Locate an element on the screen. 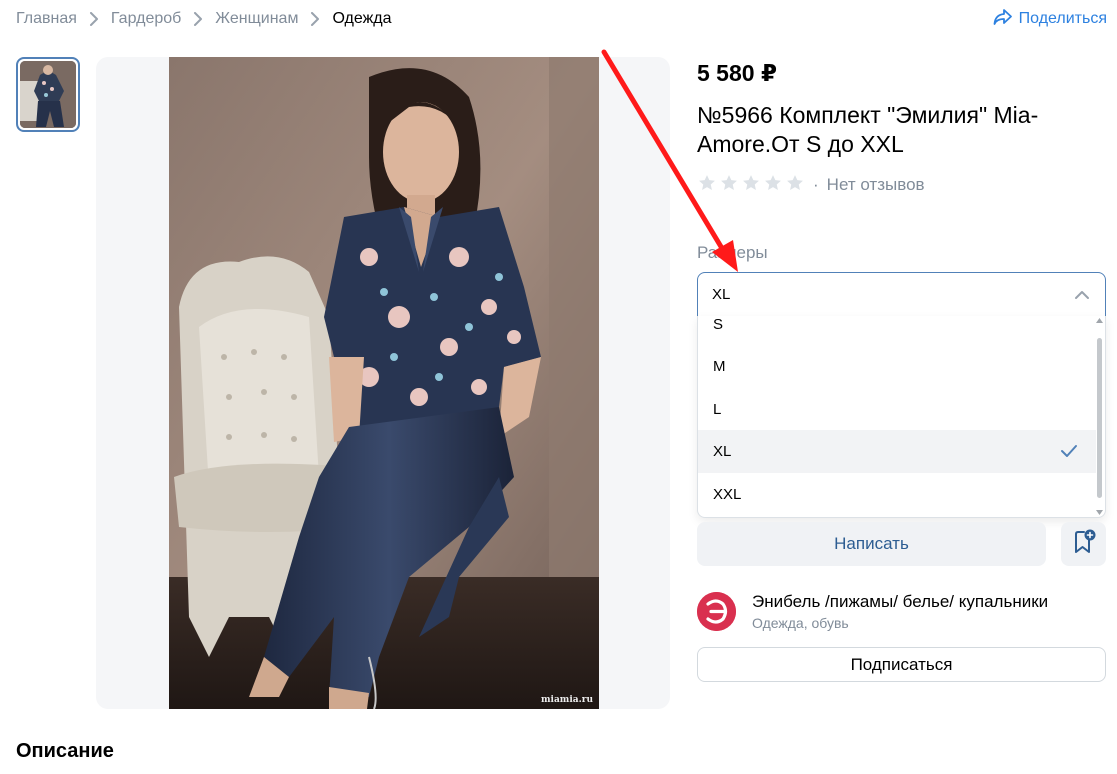 The image size is (1117, 774). subscribe-button: Подписаться is located at coordinates (901, 664).